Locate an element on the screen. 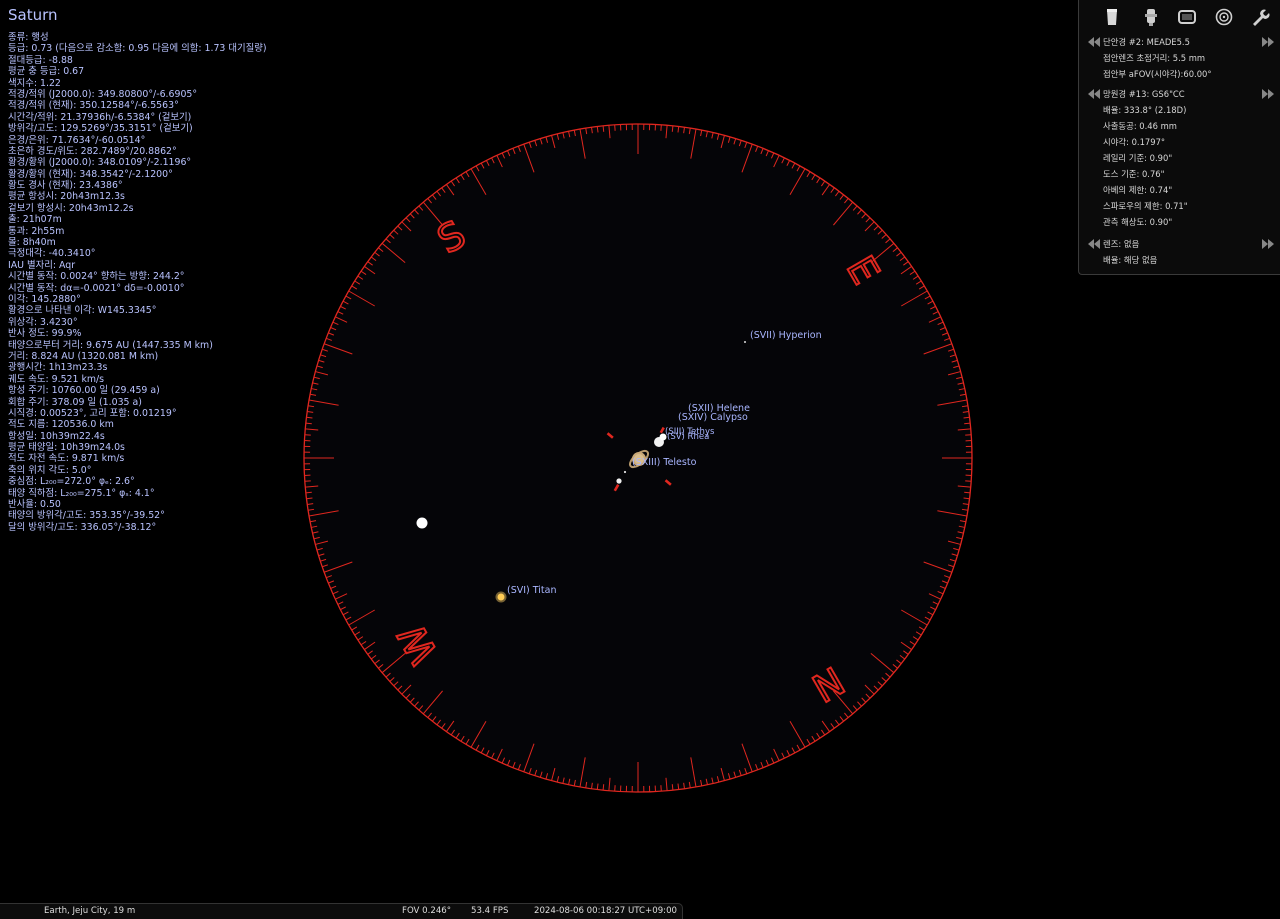 Image resolution: width=1280 pixels, height=919 pixels. calypso-label: (SXIV) Calypso is located at coordinates (713, 417).